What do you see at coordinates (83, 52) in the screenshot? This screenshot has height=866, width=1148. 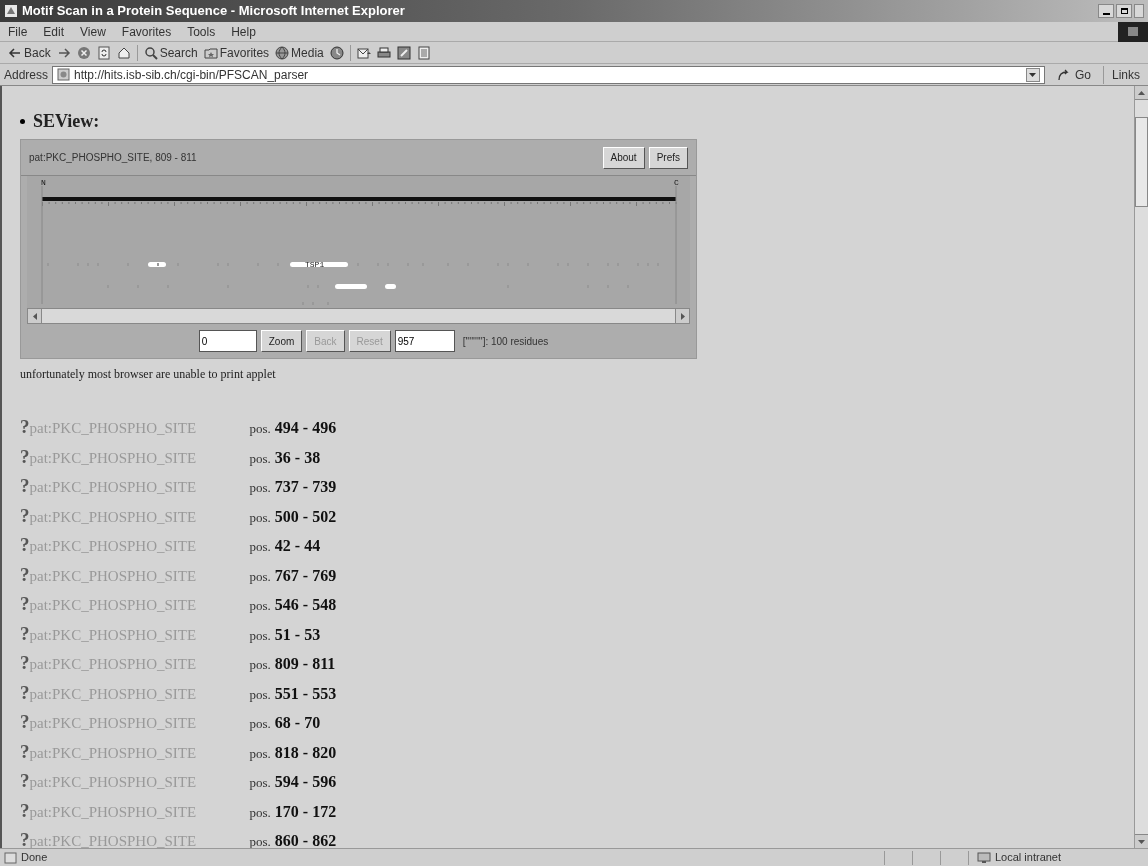 I see `stop-icon` at bounding box center [83, 52].